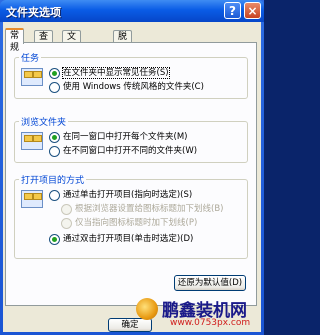 The image size is (320, 335). What do you see at coordinates (210, 283) in the screenshot?
I see `restore-defaults-button: 还原为默认值(D)` at bounding box center [210, 283].